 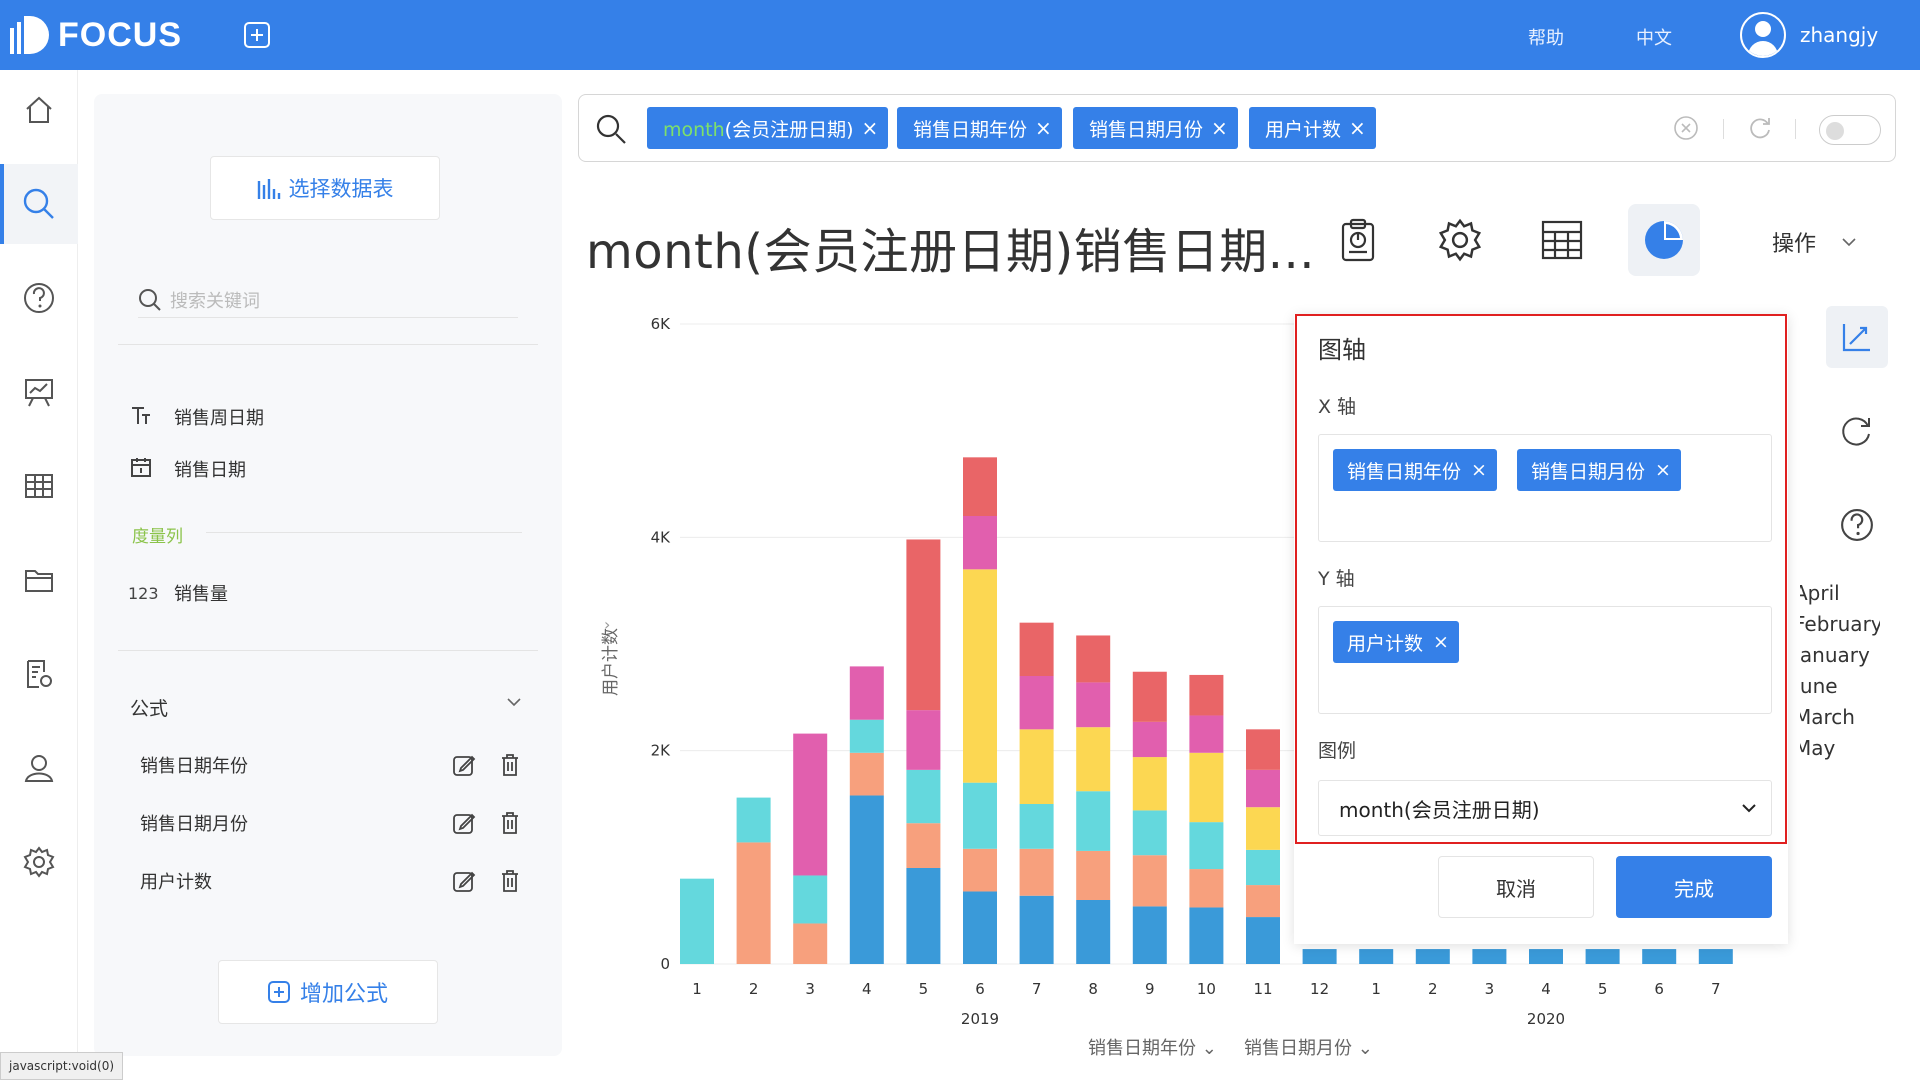 I want to click on operations-menu: 操作, so click(x=1815, y=242).